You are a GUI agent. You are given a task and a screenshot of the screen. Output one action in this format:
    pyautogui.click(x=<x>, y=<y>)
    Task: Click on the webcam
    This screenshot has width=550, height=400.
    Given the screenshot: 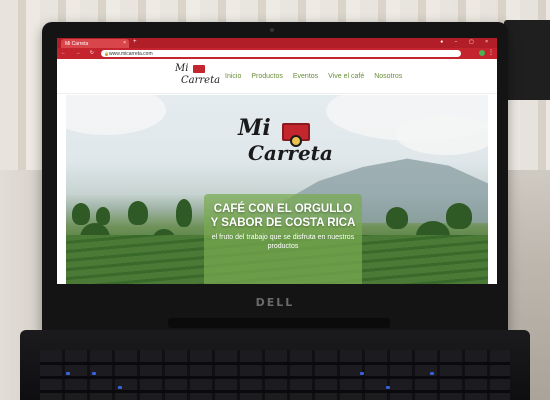 What is the action you would take?
    pyautogui.click(x=272, y=30)
    